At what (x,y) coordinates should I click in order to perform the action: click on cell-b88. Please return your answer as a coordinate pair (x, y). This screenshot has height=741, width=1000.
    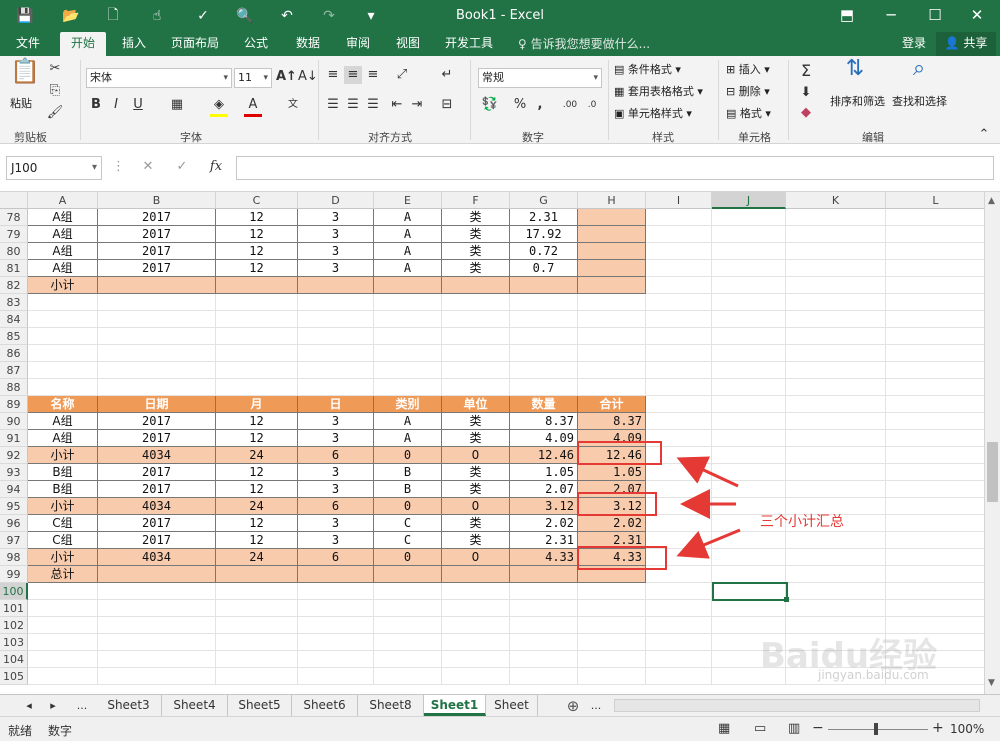
    Looking at the image, I should click on (157, 387).